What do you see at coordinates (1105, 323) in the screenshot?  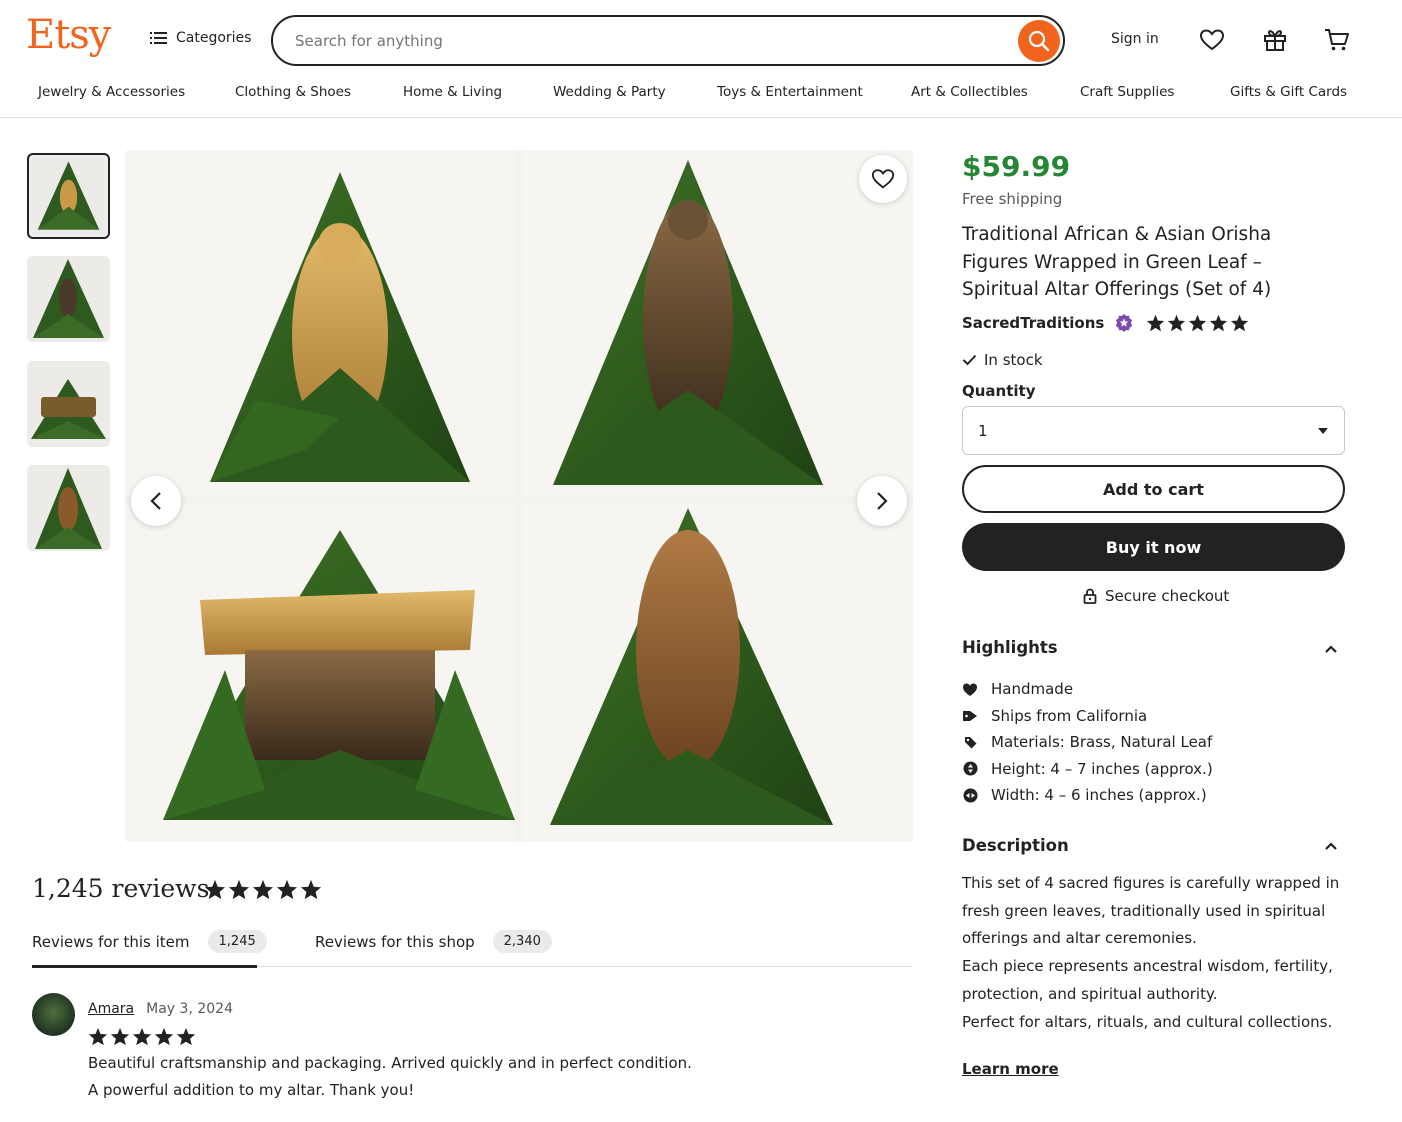 I see `shop-row: SacredTraditions` at bounding box center [1105, 323].